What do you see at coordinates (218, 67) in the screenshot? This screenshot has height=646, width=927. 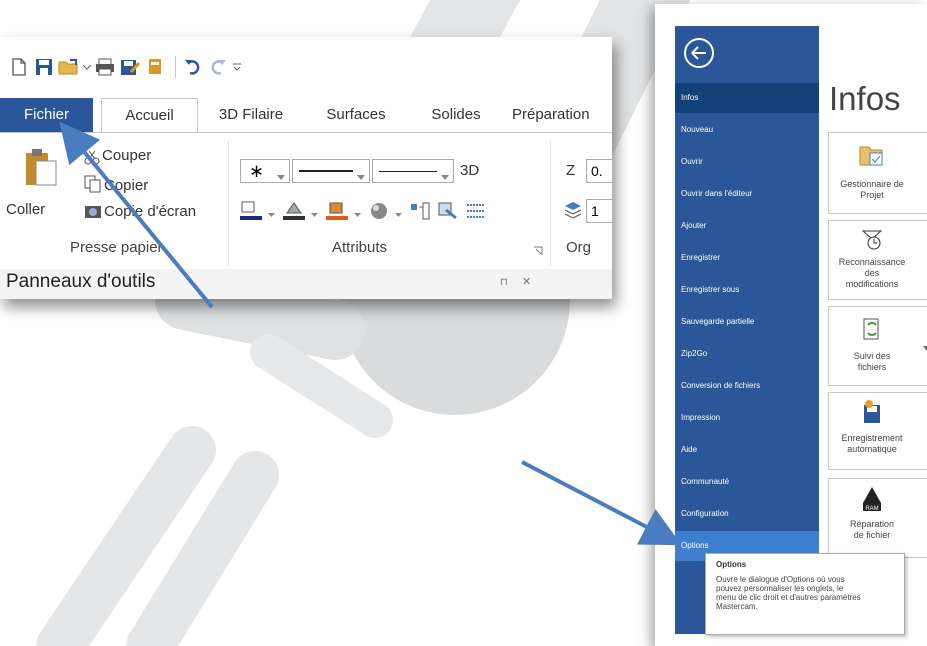 I see `redo-icon` at bounding box center [218, 67].